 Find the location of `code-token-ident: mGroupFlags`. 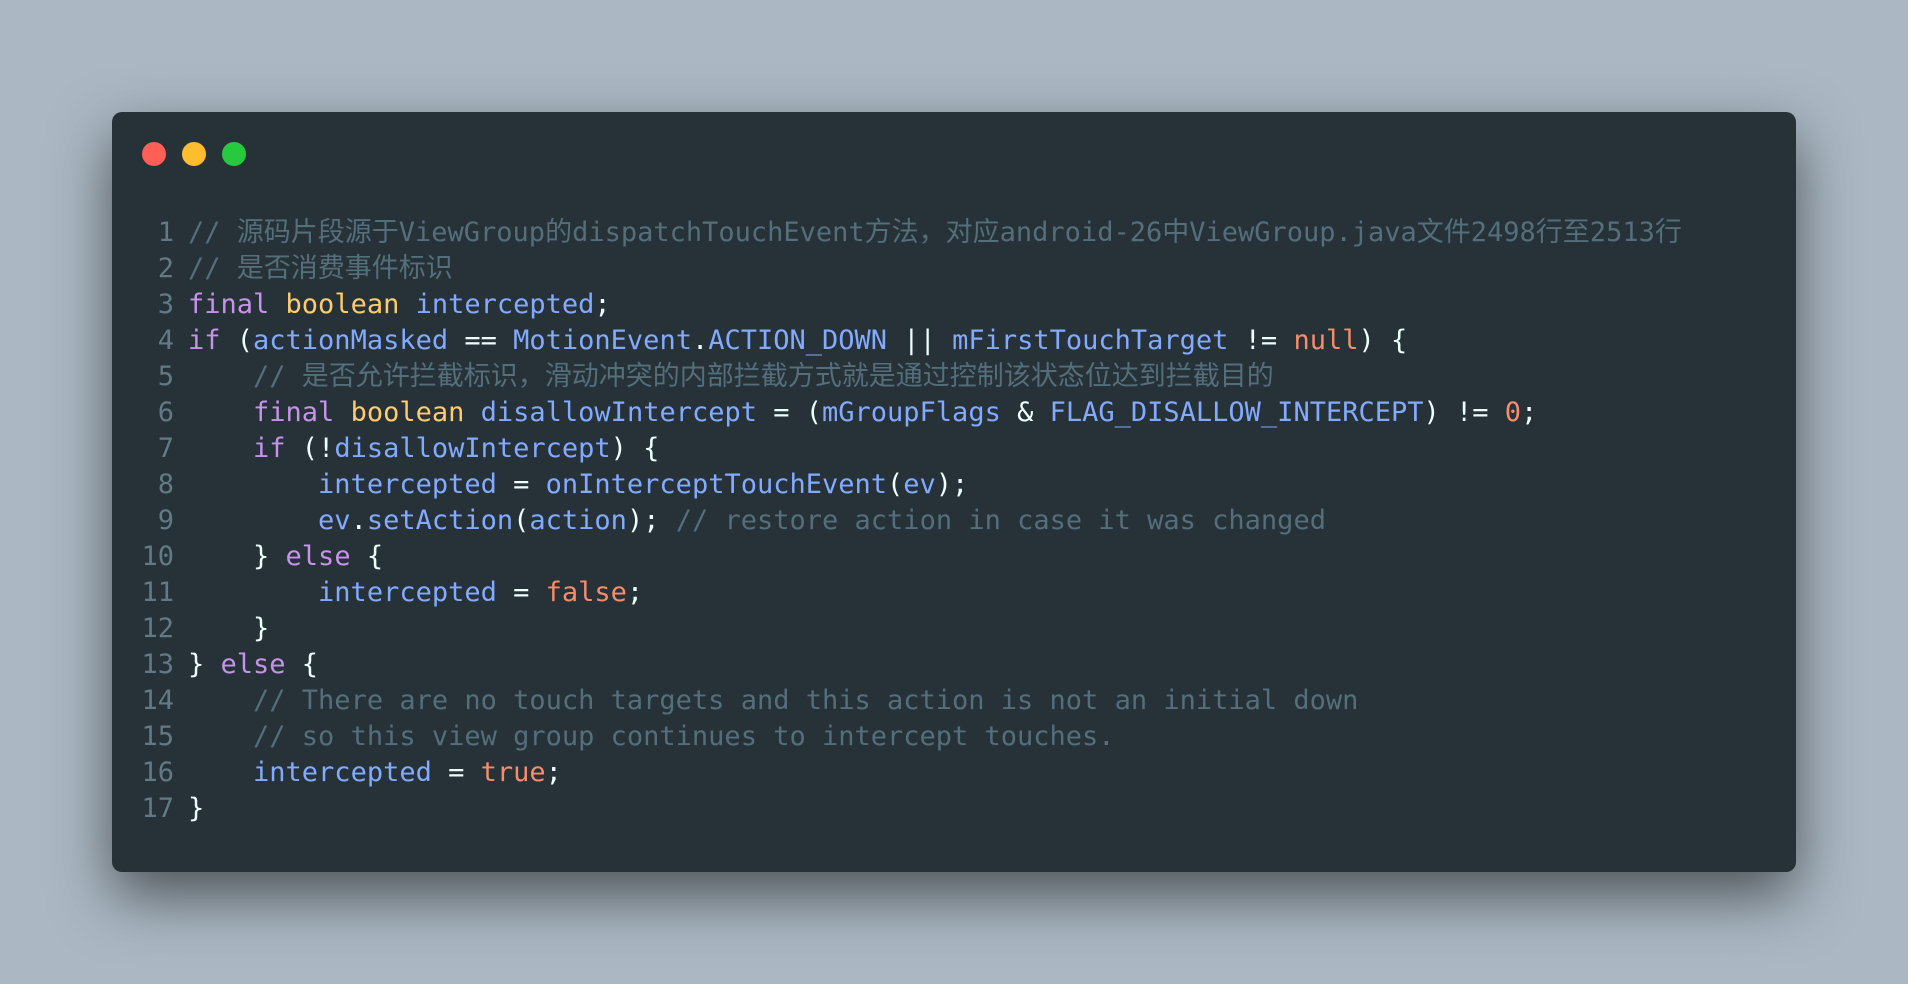

code-token-ident: mGroupFlags is located at coordinates (911, 412).